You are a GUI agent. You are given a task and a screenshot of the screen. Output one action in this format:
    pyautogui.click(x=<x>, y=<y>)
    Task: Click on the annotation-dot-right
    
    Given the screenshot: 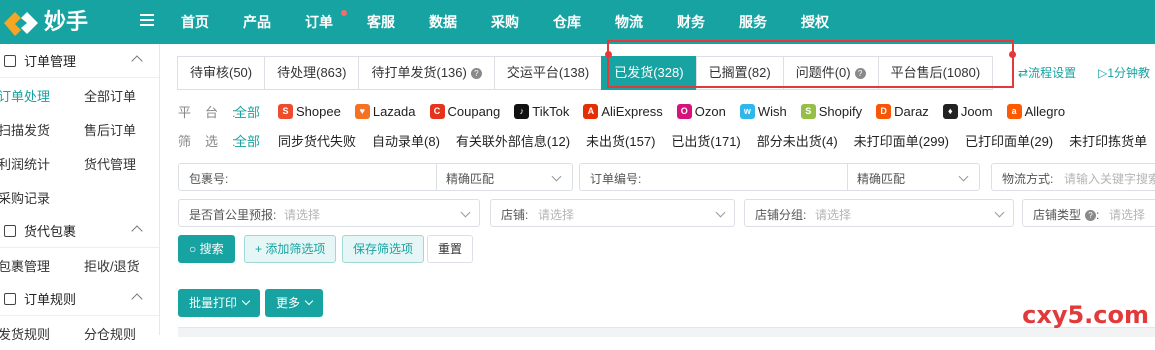 What is the action you would take?
    pyautogui.click(x=1012, y=54)
    